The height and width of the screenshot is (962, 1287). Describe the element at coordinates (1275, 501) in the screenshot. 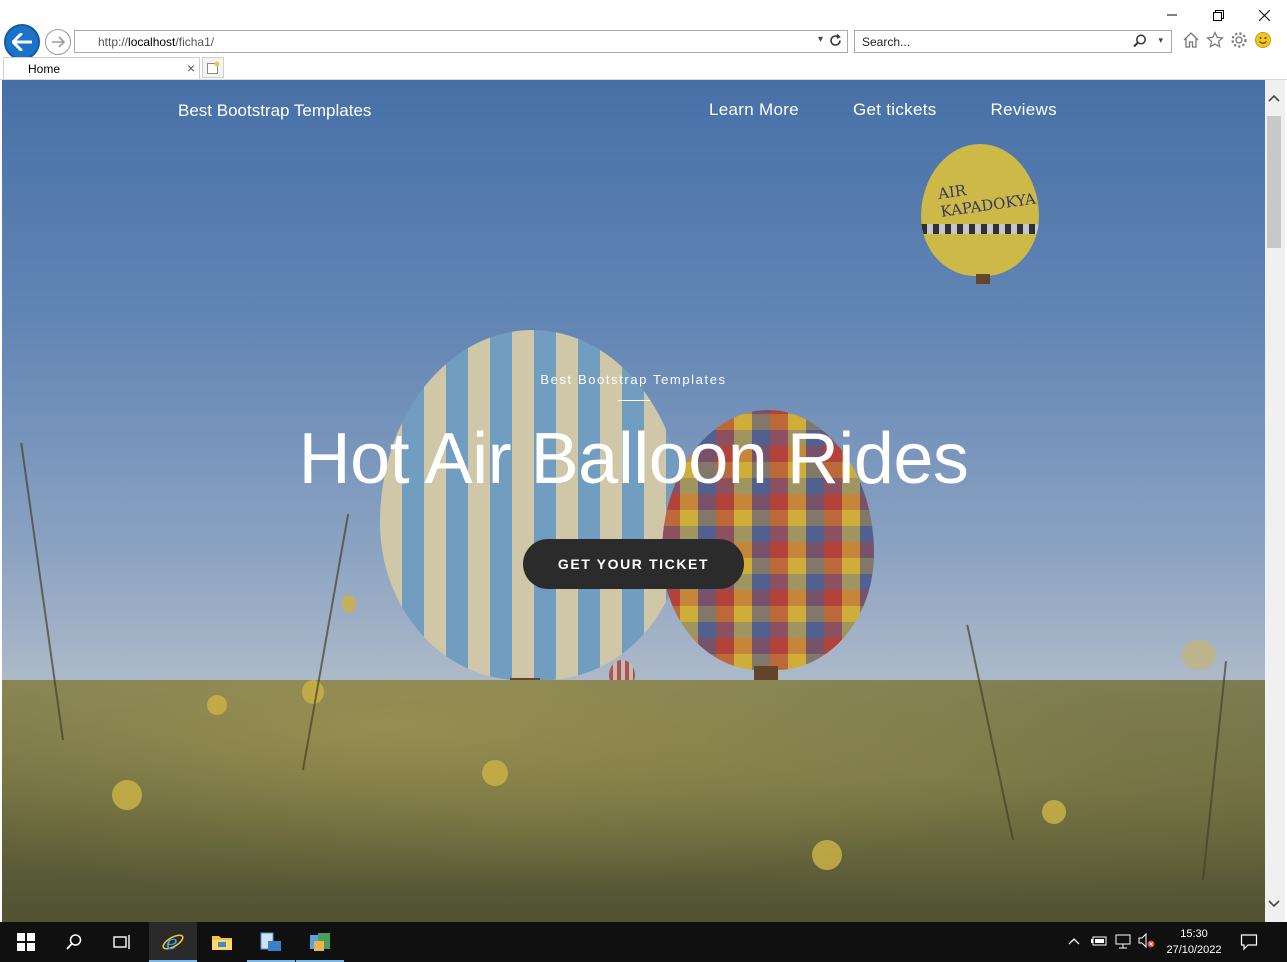

I see `page-scrollbar` at that location.